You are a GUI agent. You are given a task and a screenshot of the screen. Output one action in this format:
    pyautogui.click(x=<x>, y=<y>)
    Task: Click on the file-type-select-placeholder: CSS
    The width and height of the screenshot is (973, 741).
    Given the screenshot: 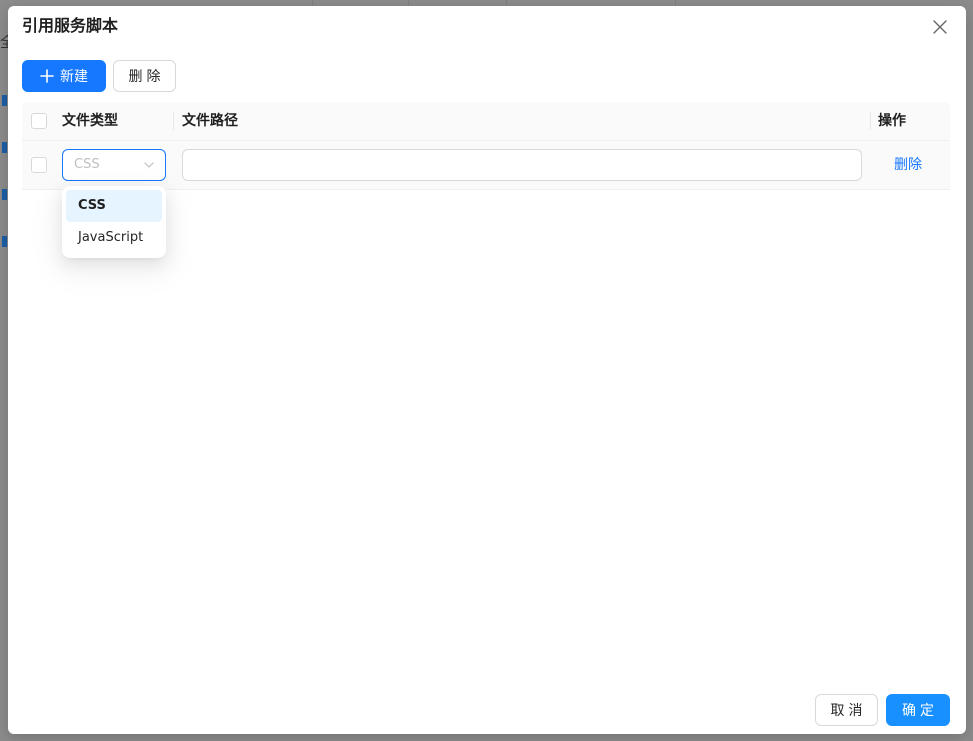 What is the action you would take?
    pyautogui.click(x=87, y=164)
    